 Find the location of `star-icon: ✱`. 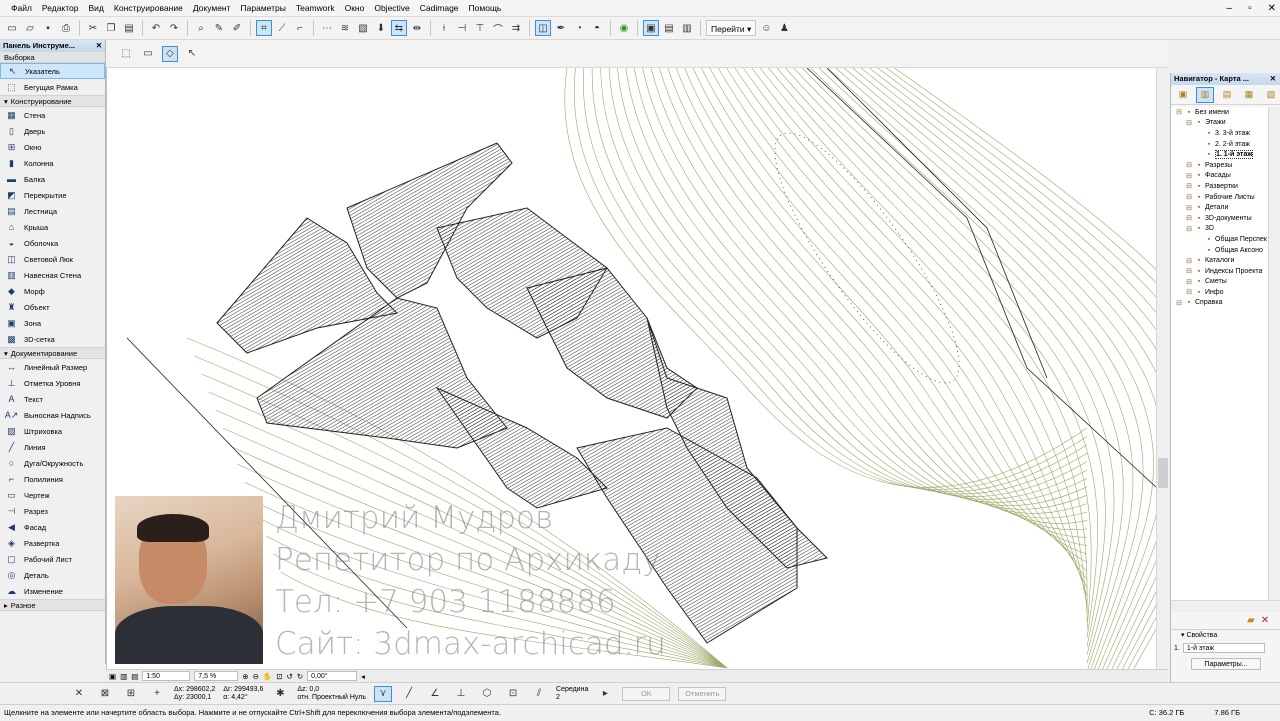

star-icon: ✱ is located at coordinates (280, 694).